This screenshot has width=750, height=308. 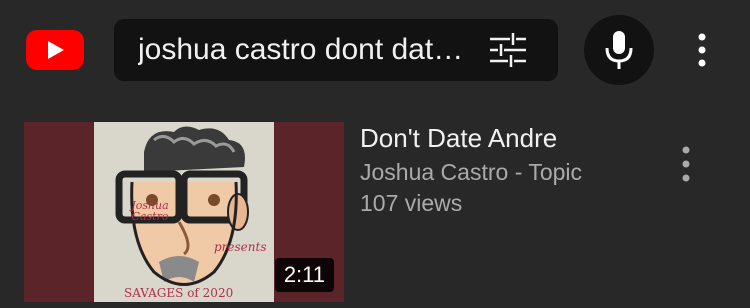 What do you see at coordinates (505, 138) in the screenshot?
I see `video-title: Don't Date Andre` at bounding box center [505, 138].